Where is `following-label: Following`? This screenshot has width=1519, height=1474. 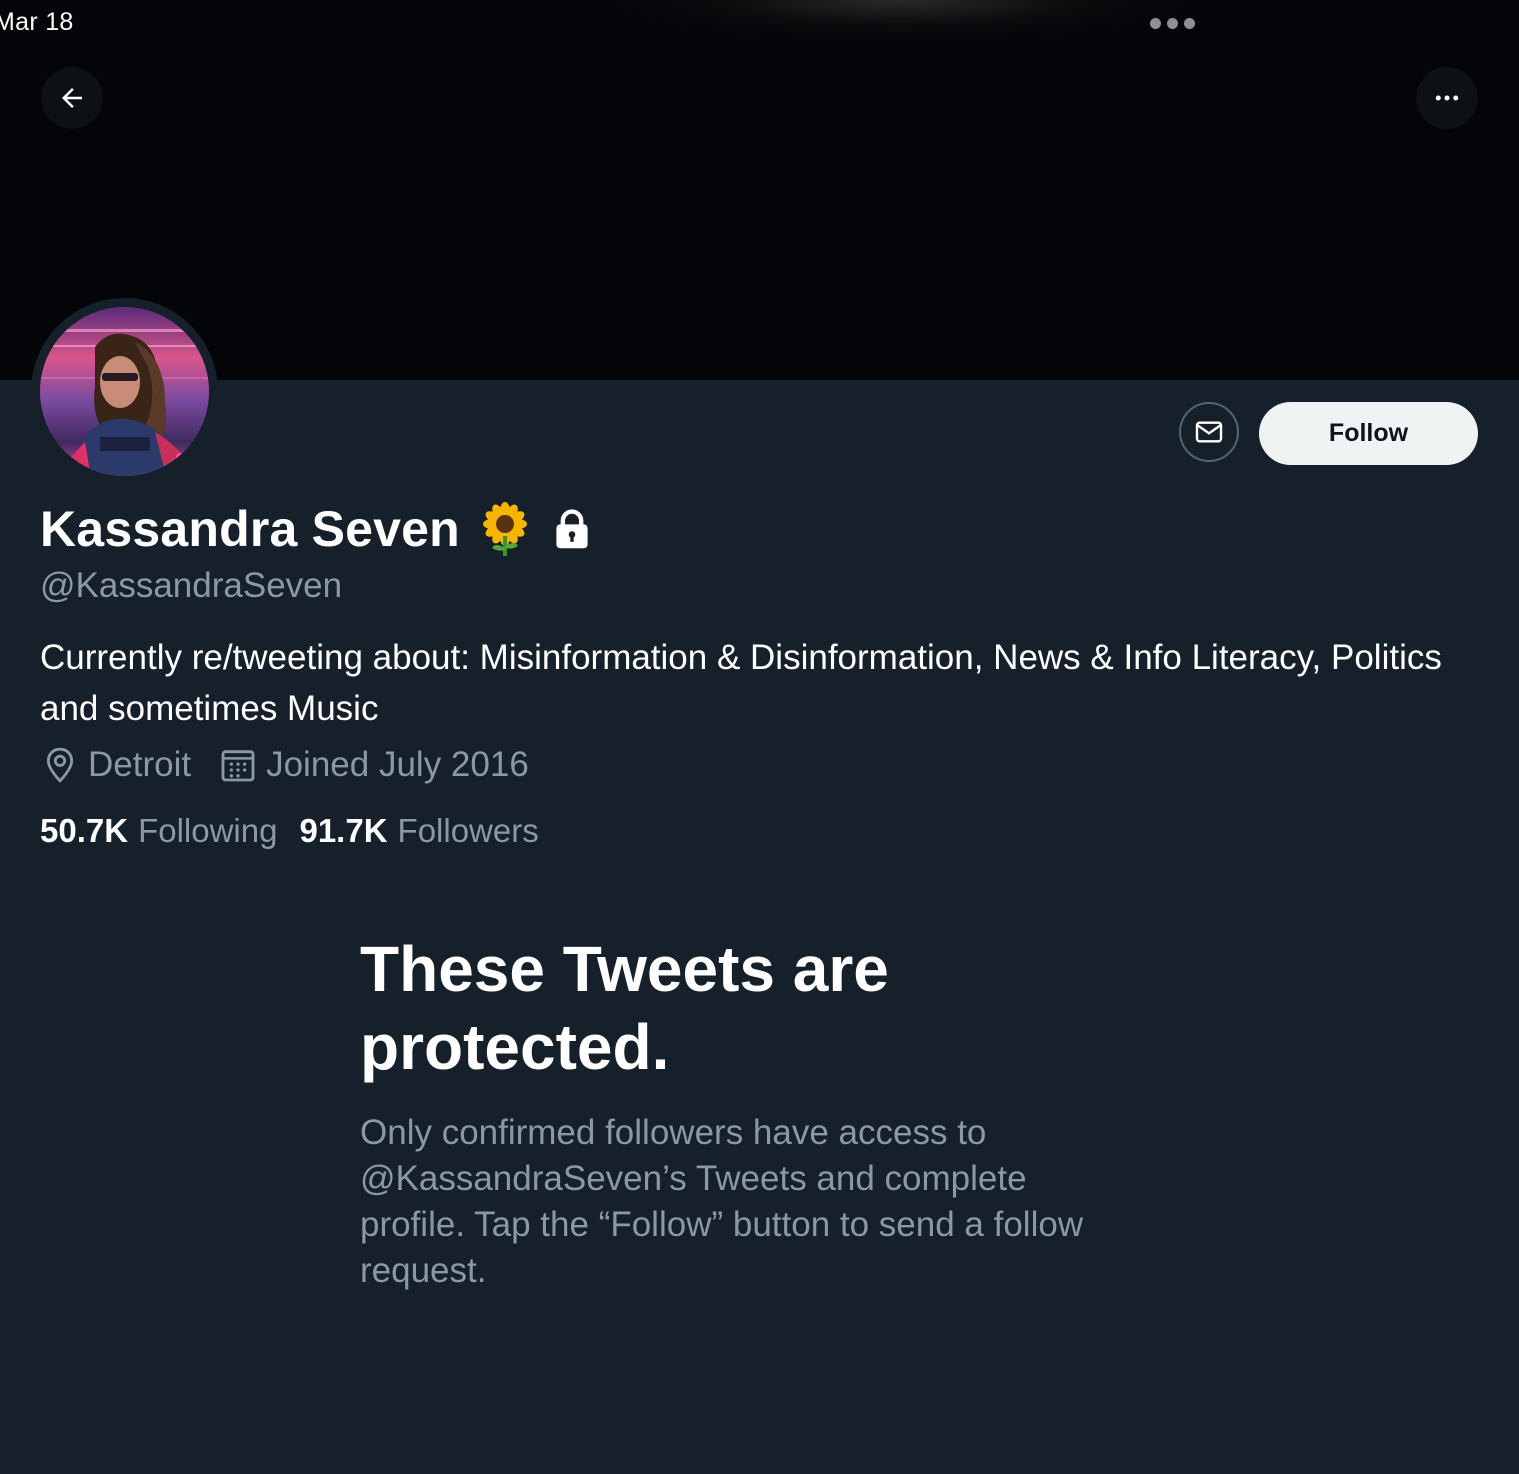
following-label: Following is located at coordinates (208, 830).